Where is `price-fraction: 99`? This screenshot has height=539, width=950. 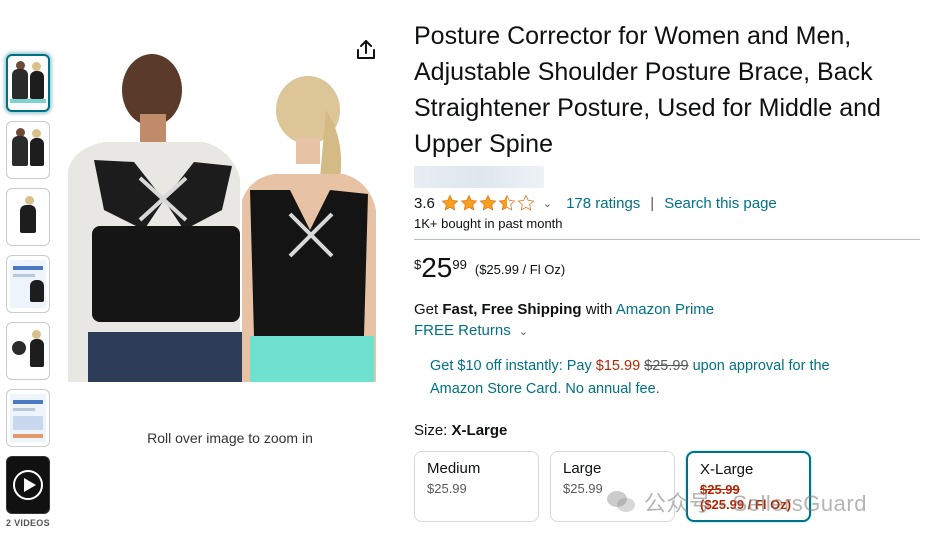 price-fraction: 99 is located at coordinates (459, 264).